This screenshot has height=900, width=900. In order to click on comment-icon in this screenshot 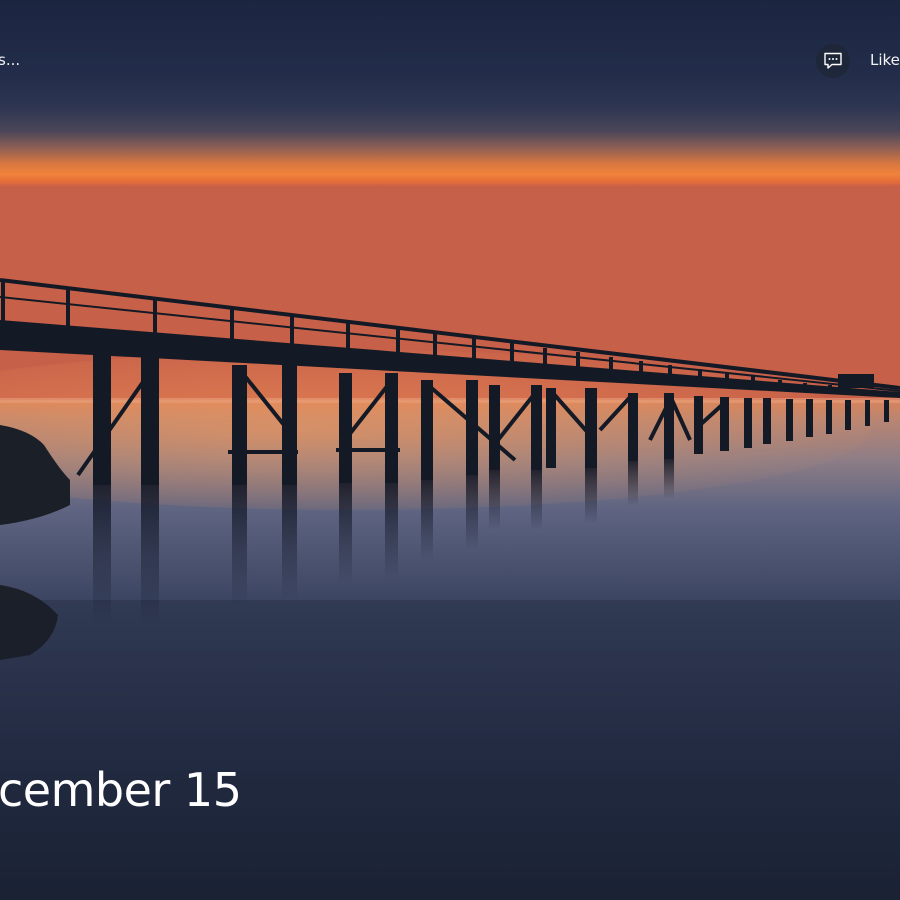, I will do `click(833, 60)`.